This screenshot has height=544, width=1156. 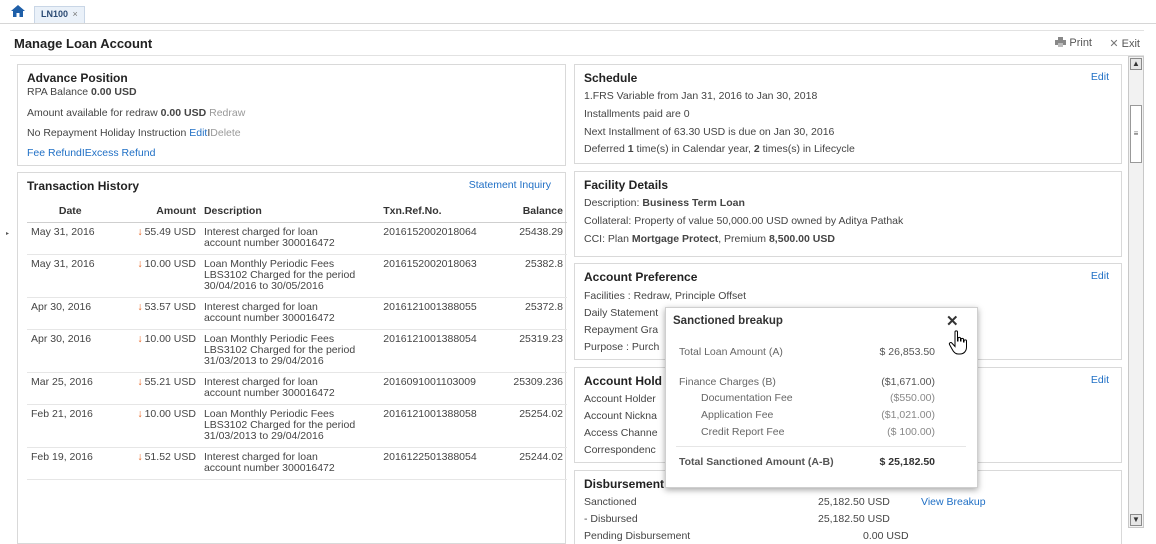 What do you see at coordinates (263, 435) in the screenshot?
I see `desc-line-3: 31/03/2013 to 29/04/2016` at bounding box center [263, 435].